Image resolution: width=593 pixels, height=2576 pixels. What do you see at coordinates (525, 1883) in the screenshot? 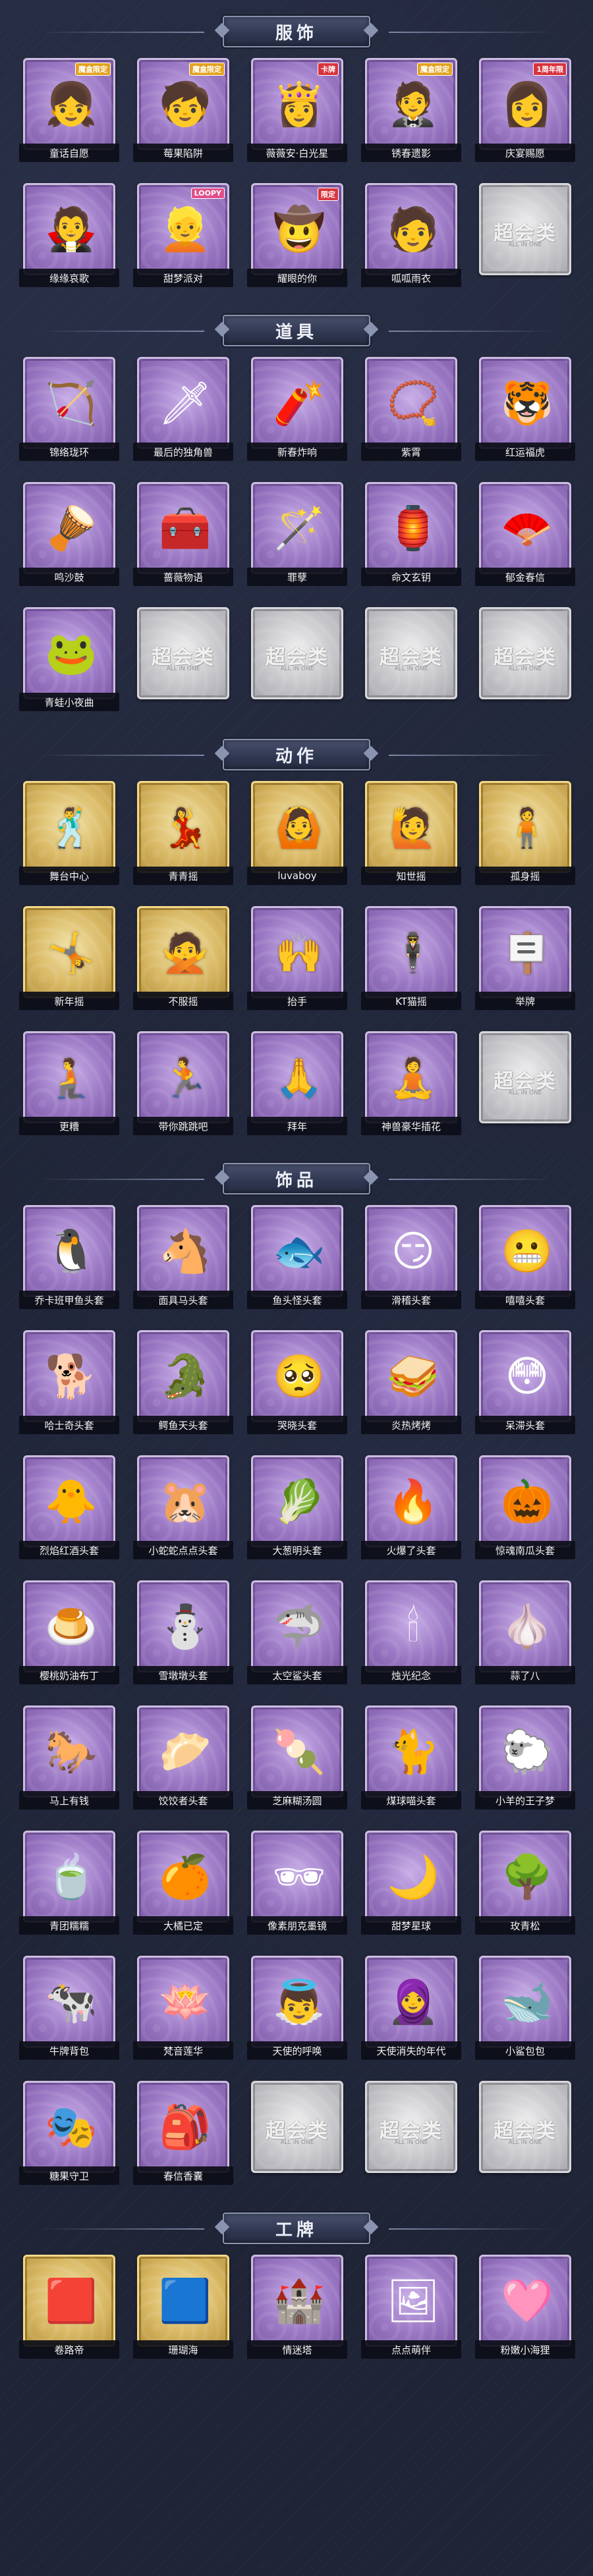
I see `item-card: 🌳 玫青松` at bounding box center [525, 1883].